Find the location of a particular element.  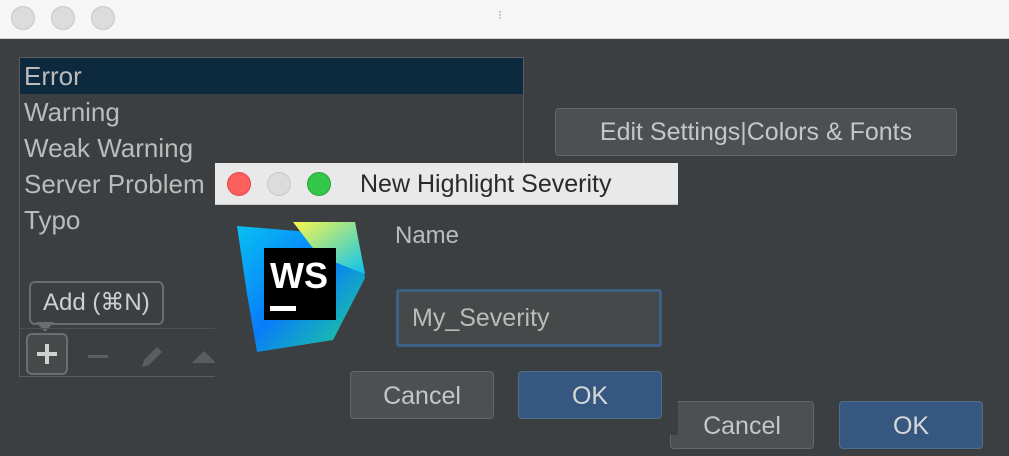

dialog-ok-button: OK is located at coordinates (590, 395).